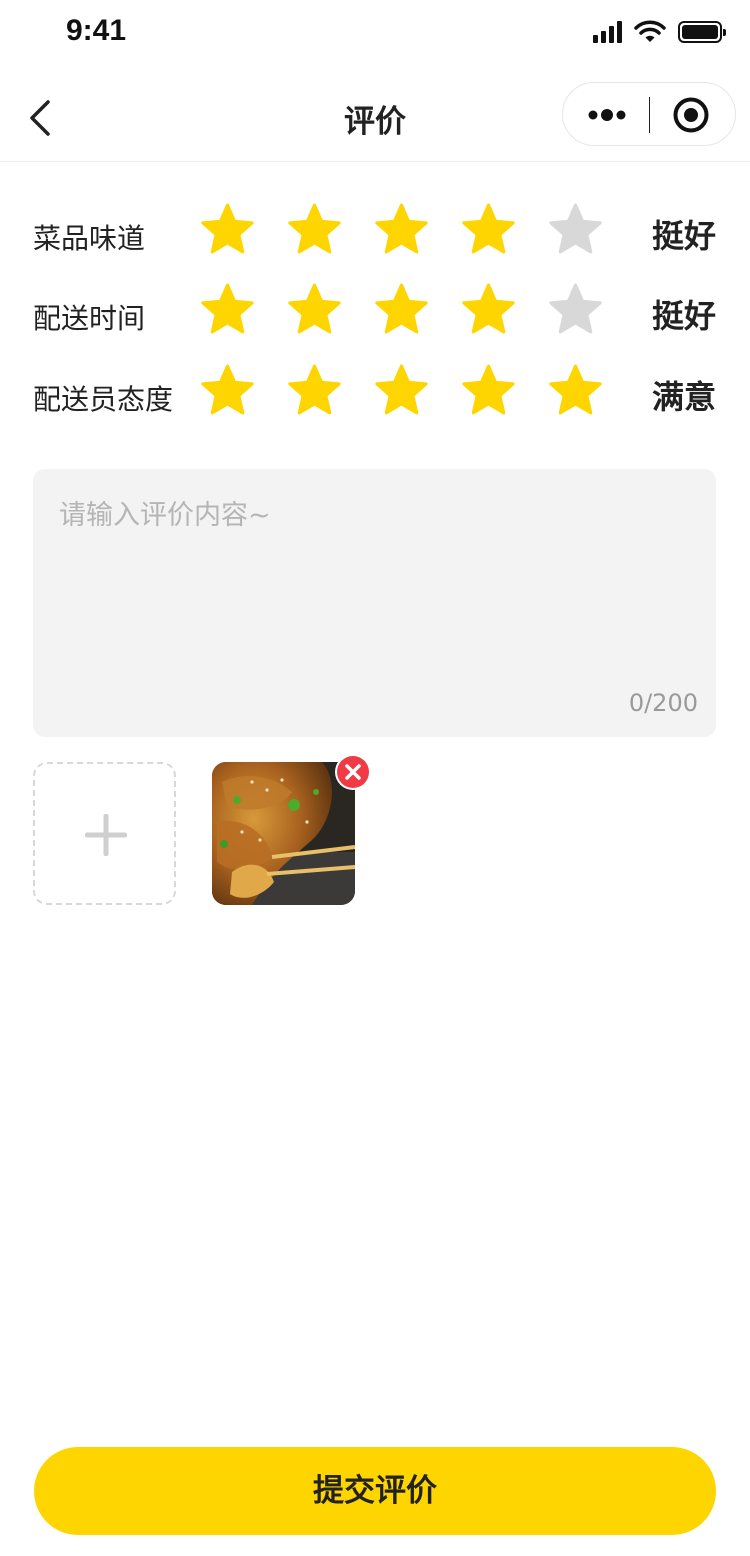  Describe the element at coordinates (375, 1491) in the screenshot. I see `submit-review-button: 提交评价` at that location.